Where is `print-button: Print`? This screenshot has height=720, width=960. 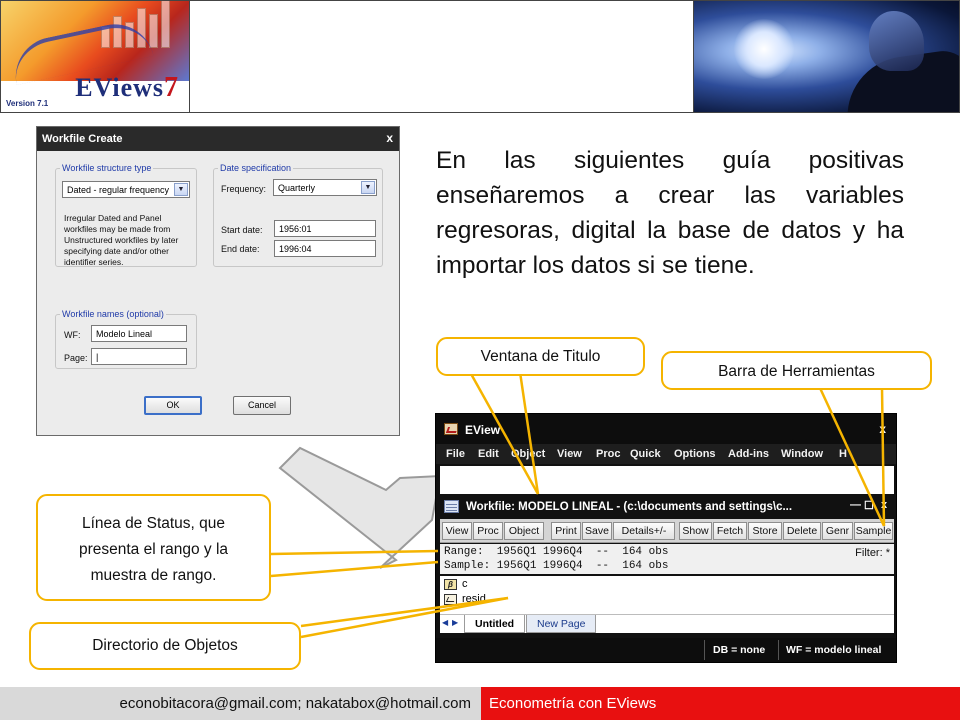
print-button: Print is located at coordinates (566, 531).